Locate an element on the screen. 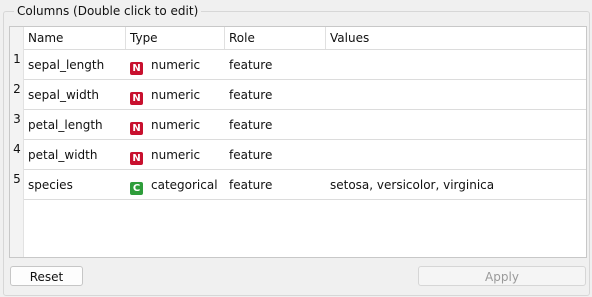  type-label: categorical is located at coordinates (184, 185).